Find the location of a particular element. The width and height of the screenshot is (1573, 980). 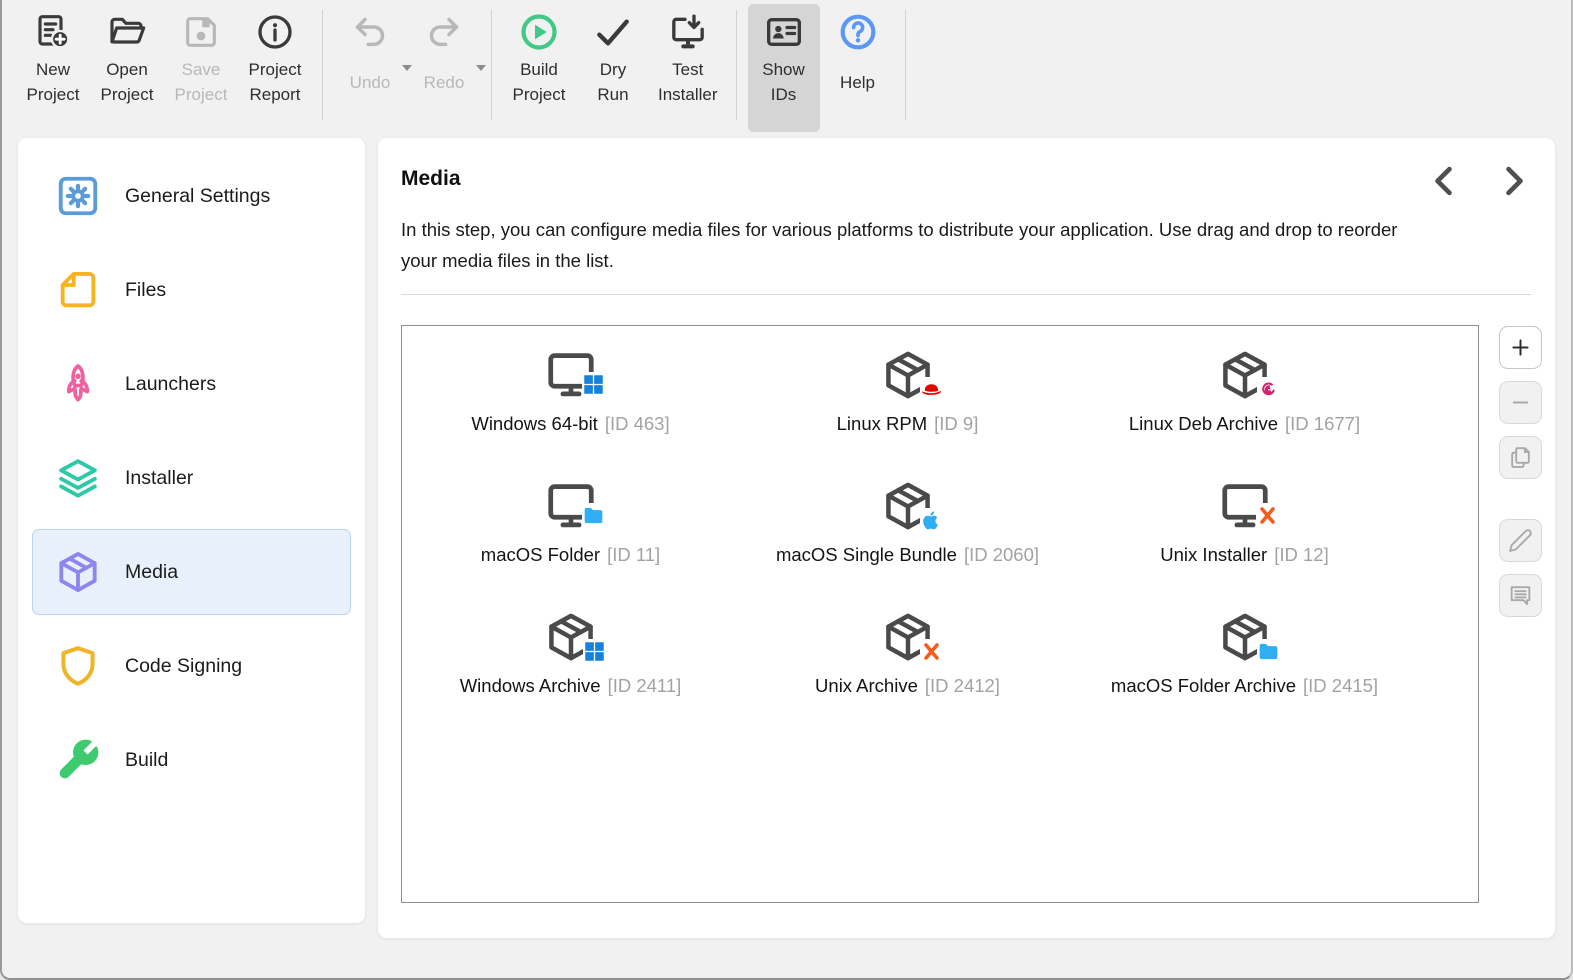

sidebar-item-installer: Installer is located at coordinates (191, 478).